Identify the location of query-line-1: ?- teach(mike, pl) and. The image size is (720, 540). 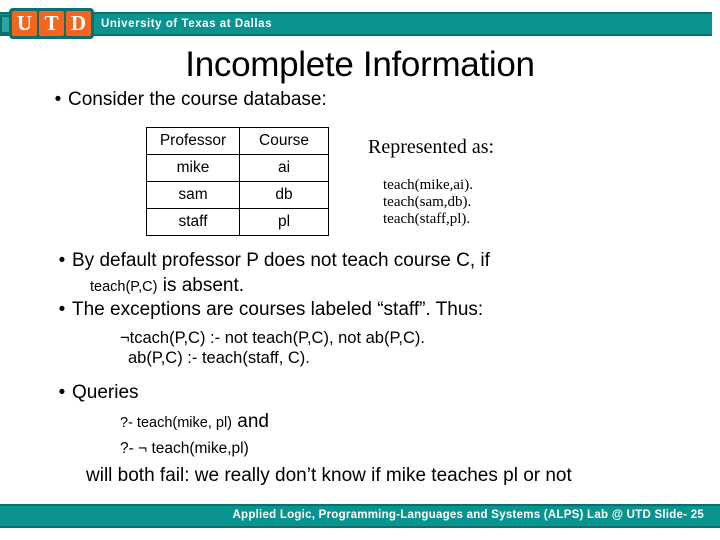
(194, 422).